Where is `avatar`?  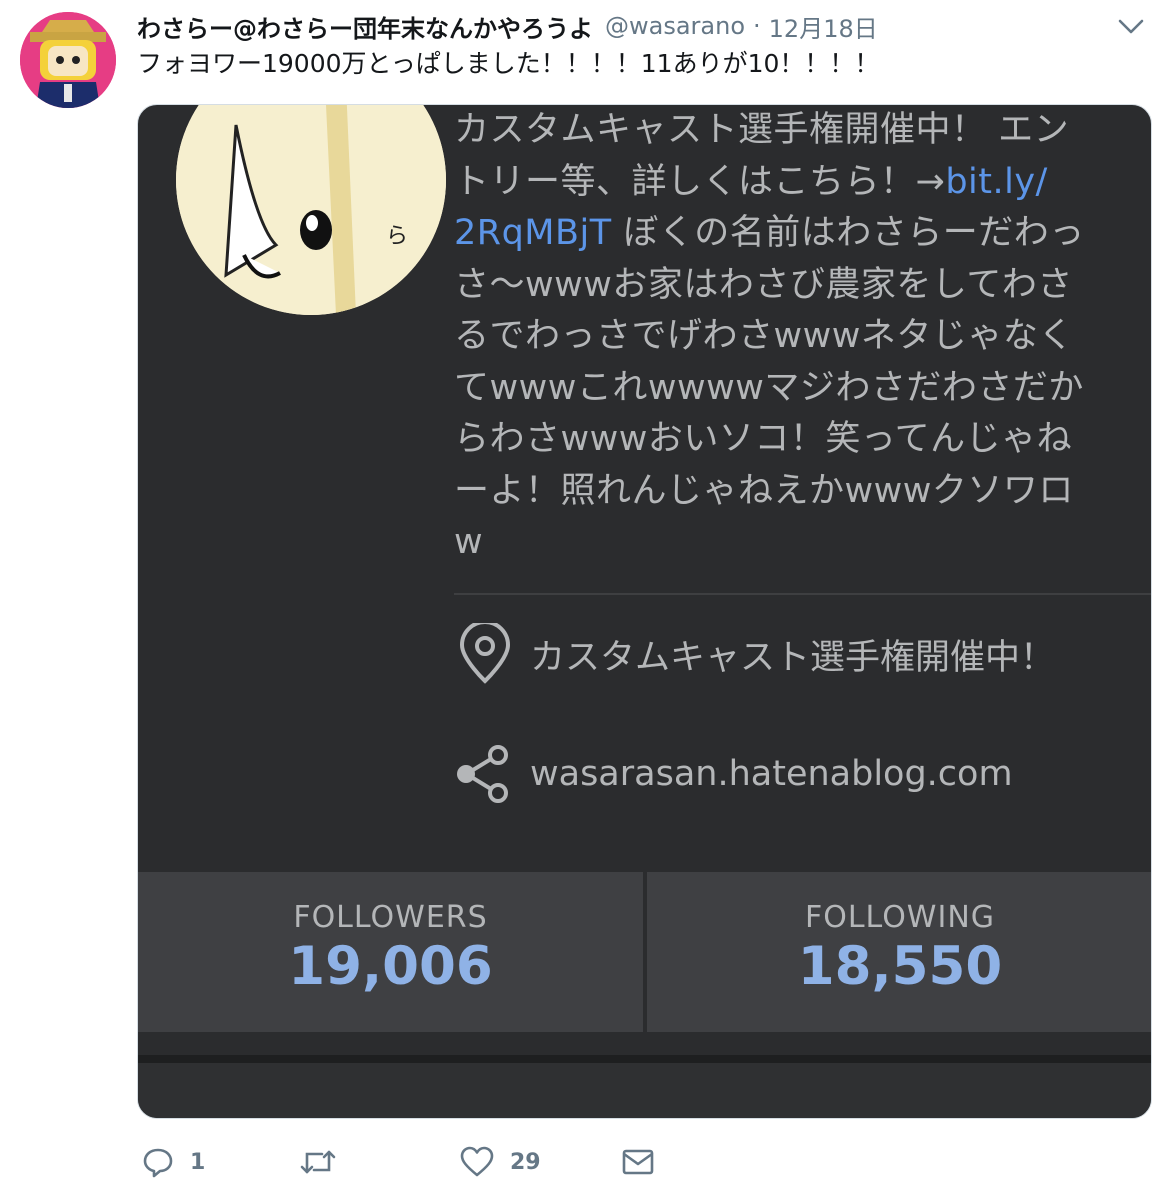
avatar is located at coordinates (68, 60).